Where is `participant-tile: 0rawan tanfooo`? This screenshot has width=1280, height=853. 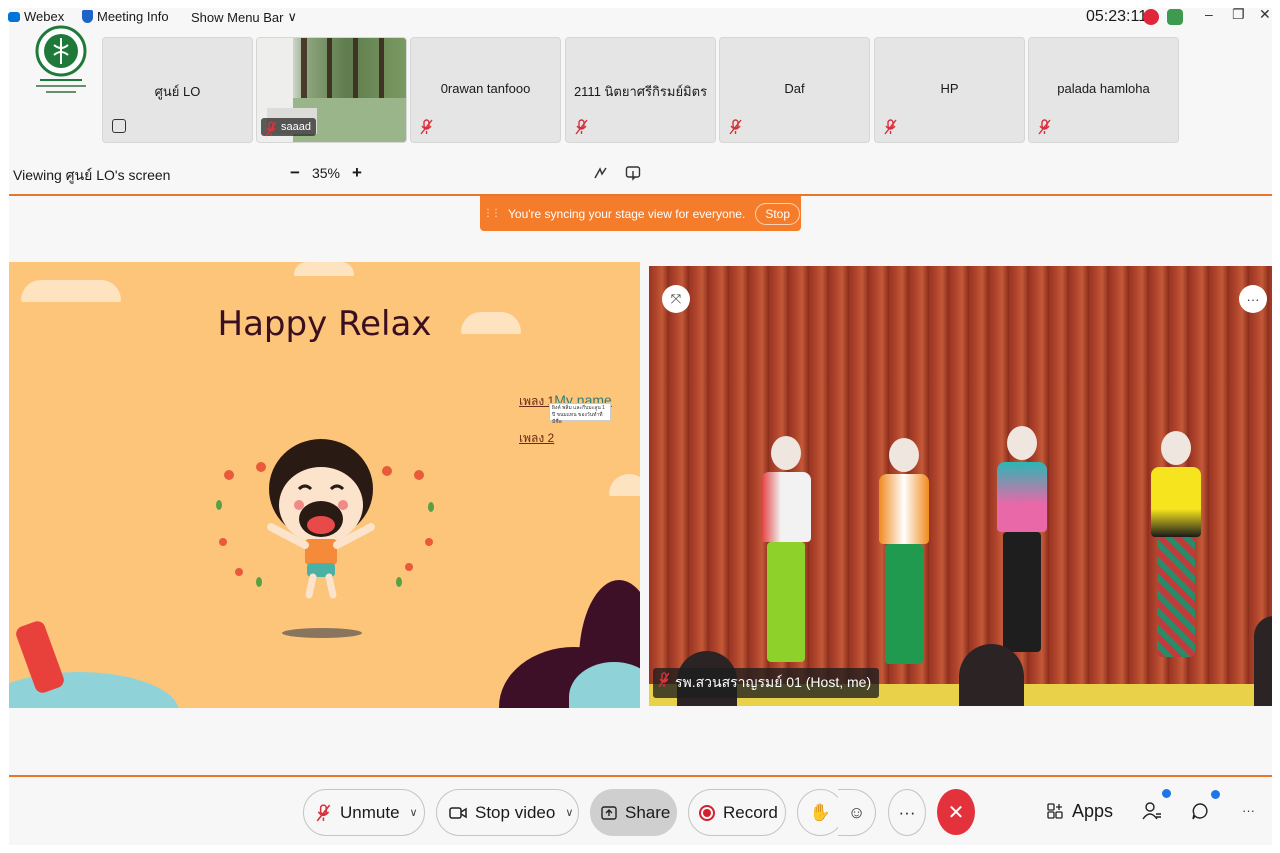
participant-tile: 0rawan tanfooo is located at coordinates (485, 90).